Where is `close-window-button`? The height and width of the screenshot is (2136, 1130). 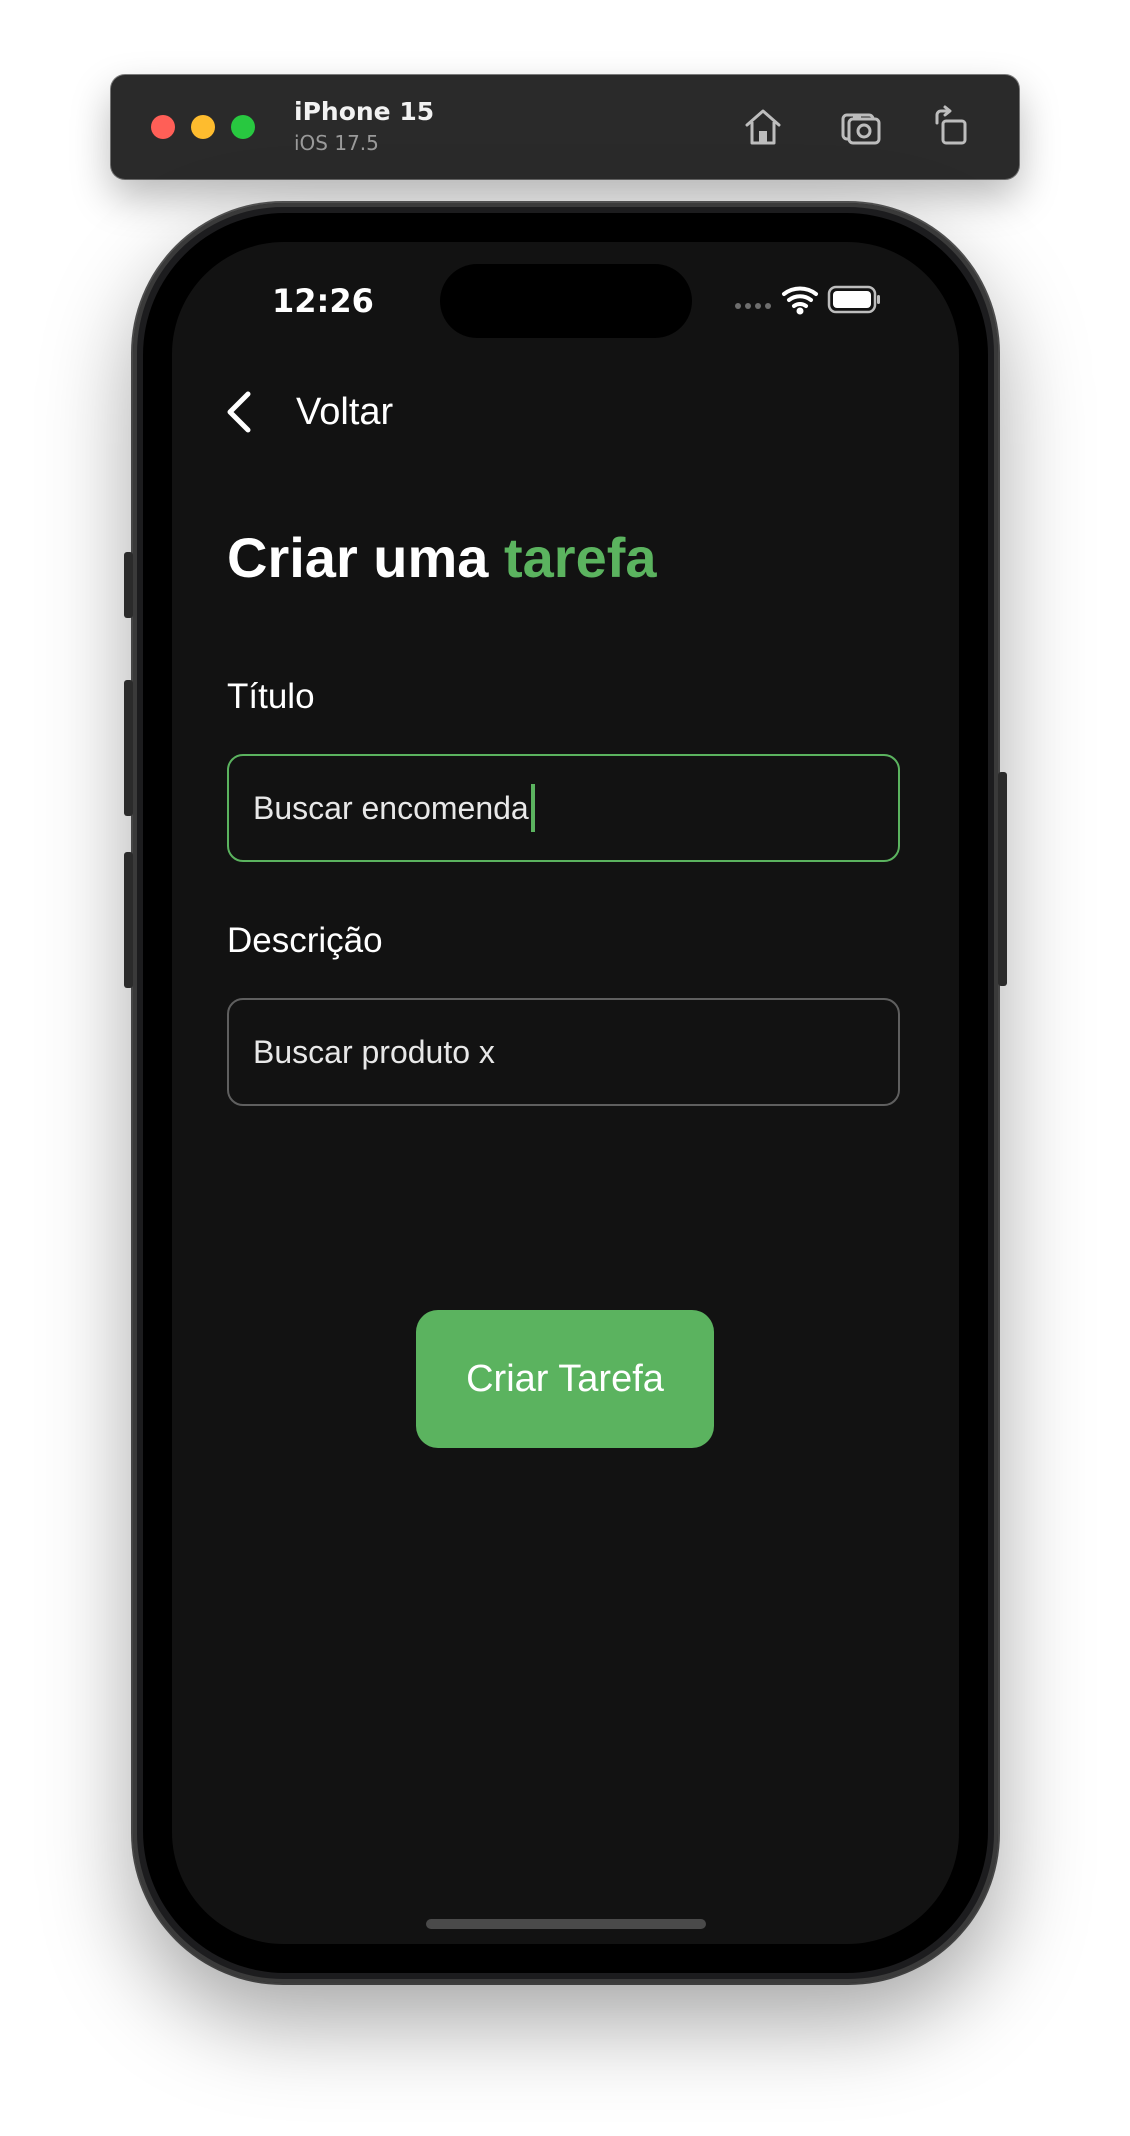
close-window-button is located at coordinates (163, 127).